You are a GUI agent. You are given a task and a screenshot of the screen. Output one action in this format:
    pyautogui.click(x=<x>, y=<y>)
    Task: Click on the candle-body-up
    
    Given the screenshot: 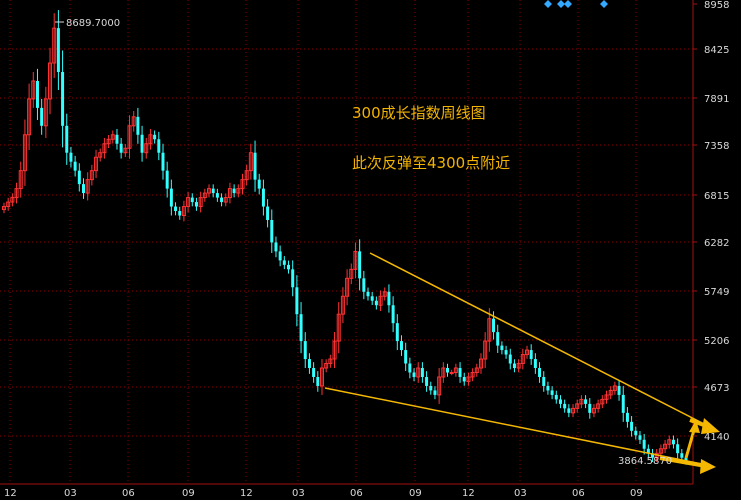 What is the action you would take?
    pyautogui.click(x=451, y=372)
    